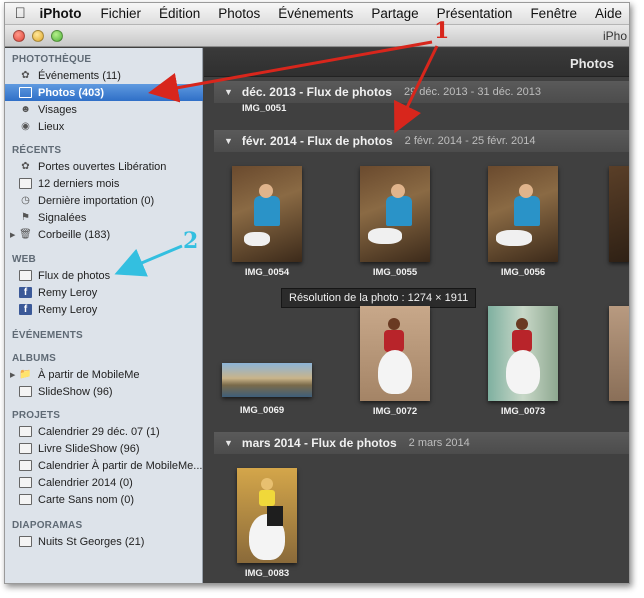 This screenshot has height=598, width=644. Describe the element at coordinates (439, 443) in the screenshot. I see `section-dates: 2 mars 2014` at that location.